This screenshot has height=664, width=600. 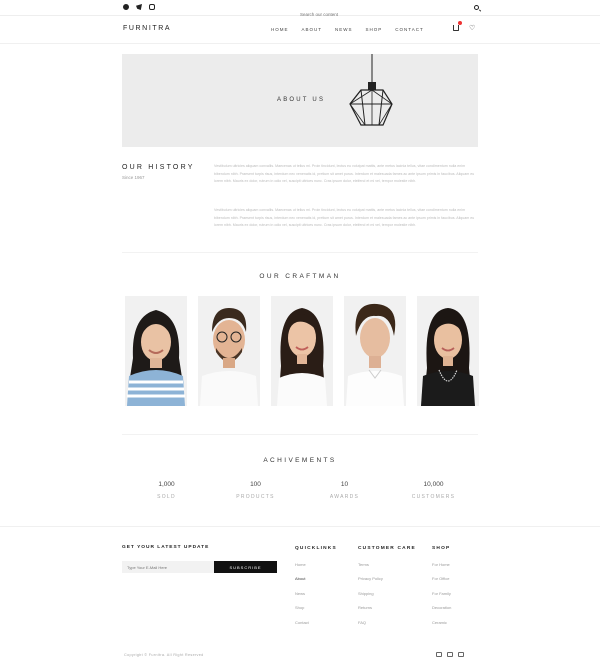 What do you see at coordinates (390, 11) in the screenshot?
I see `search-box` at bounding box center [390, 11].